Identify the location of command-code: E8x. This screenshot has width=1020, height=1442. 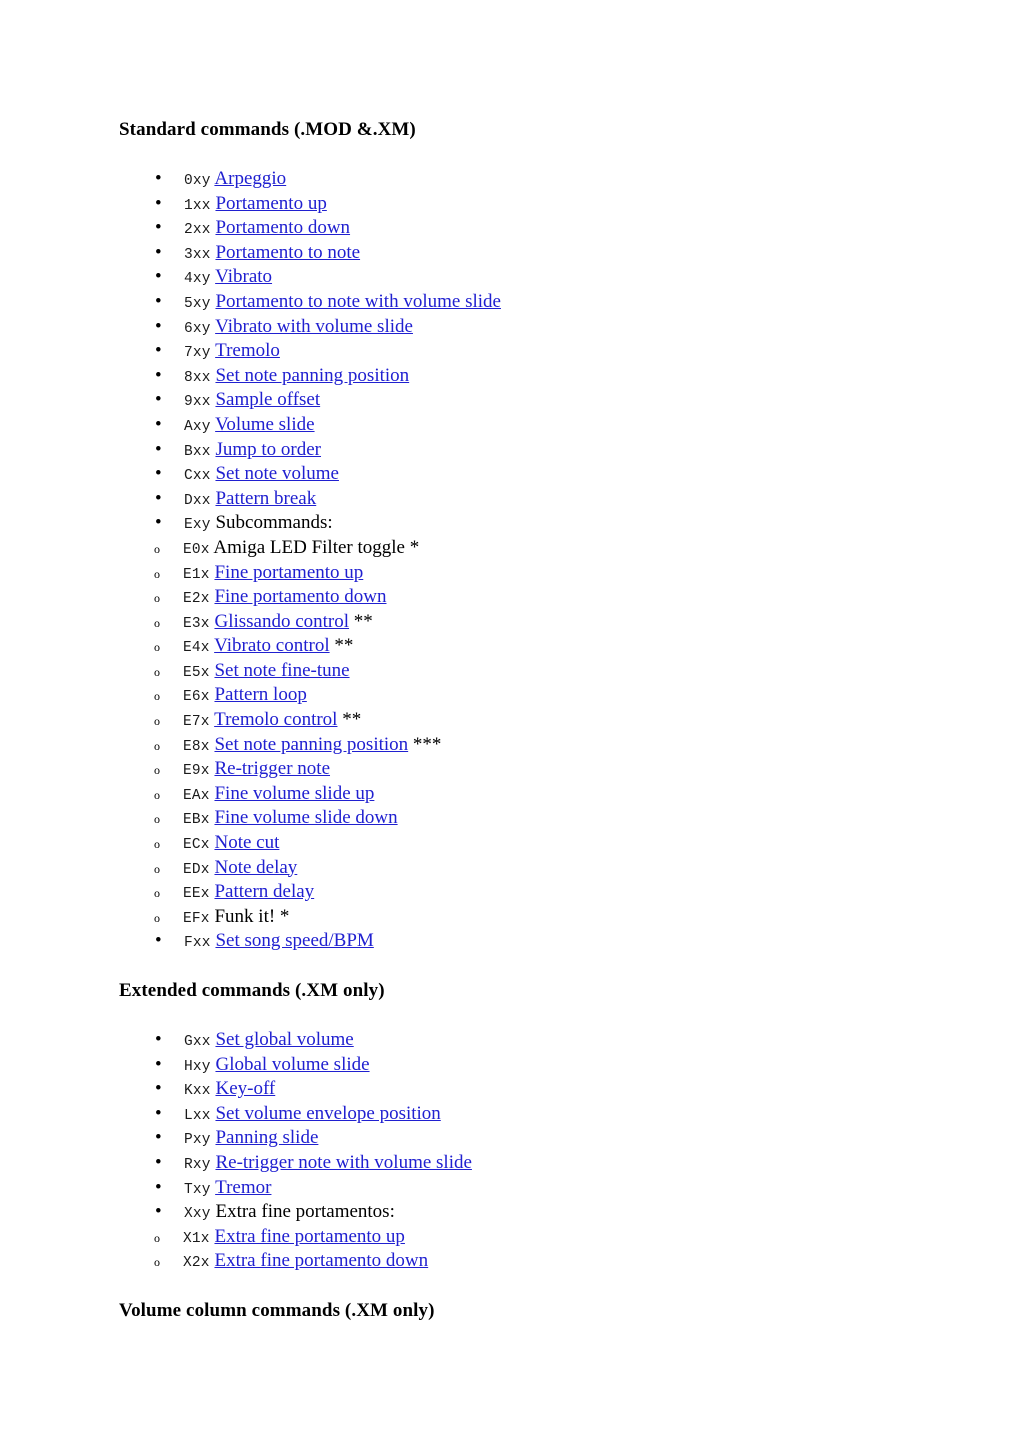
(196, 746).